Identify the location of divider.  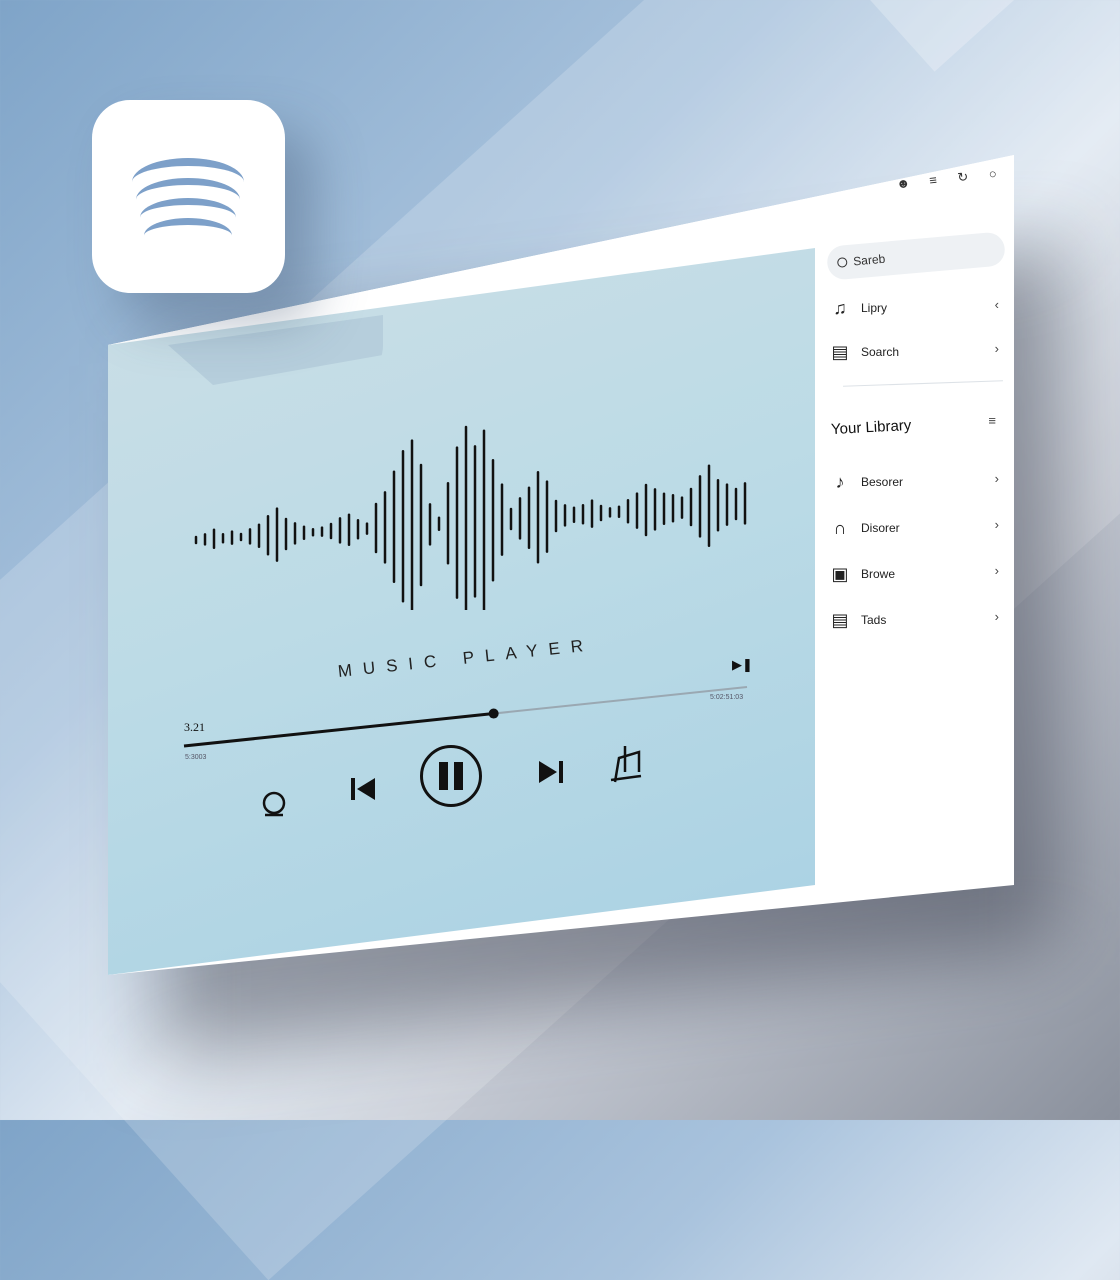
(923, 383).